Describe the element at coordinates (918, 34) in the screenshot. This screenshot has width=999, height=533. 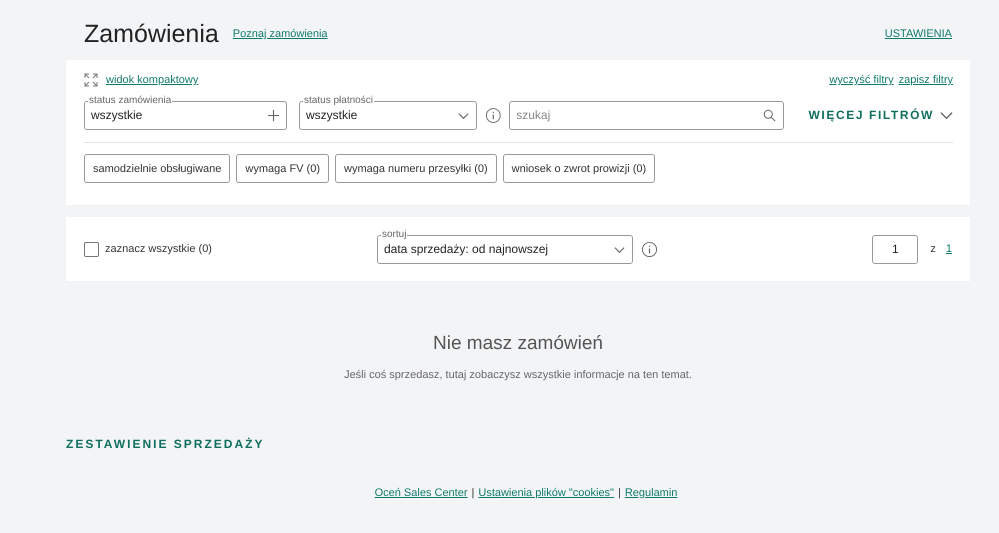
I see `settings-link: USTAWIENIA` at that location.